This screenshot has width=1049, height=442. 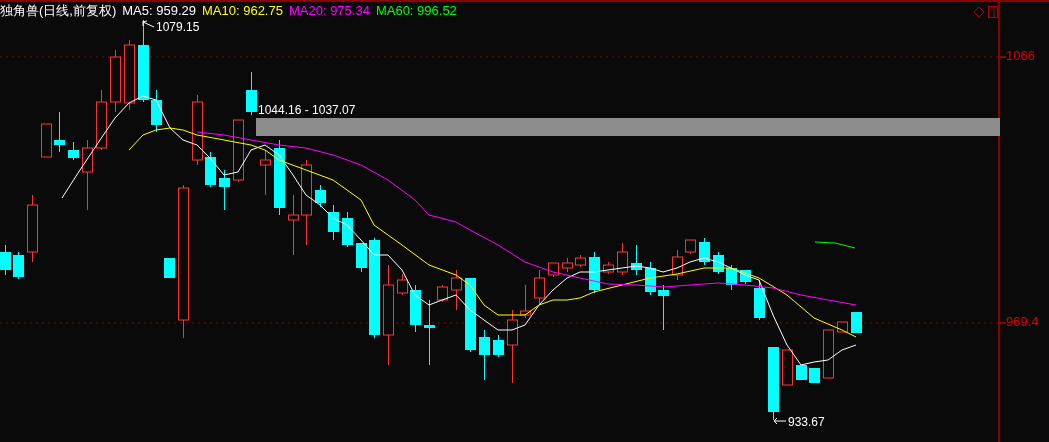 I want to click on moving-average-label: MA10: 962.75, so click(x=242, y=11).